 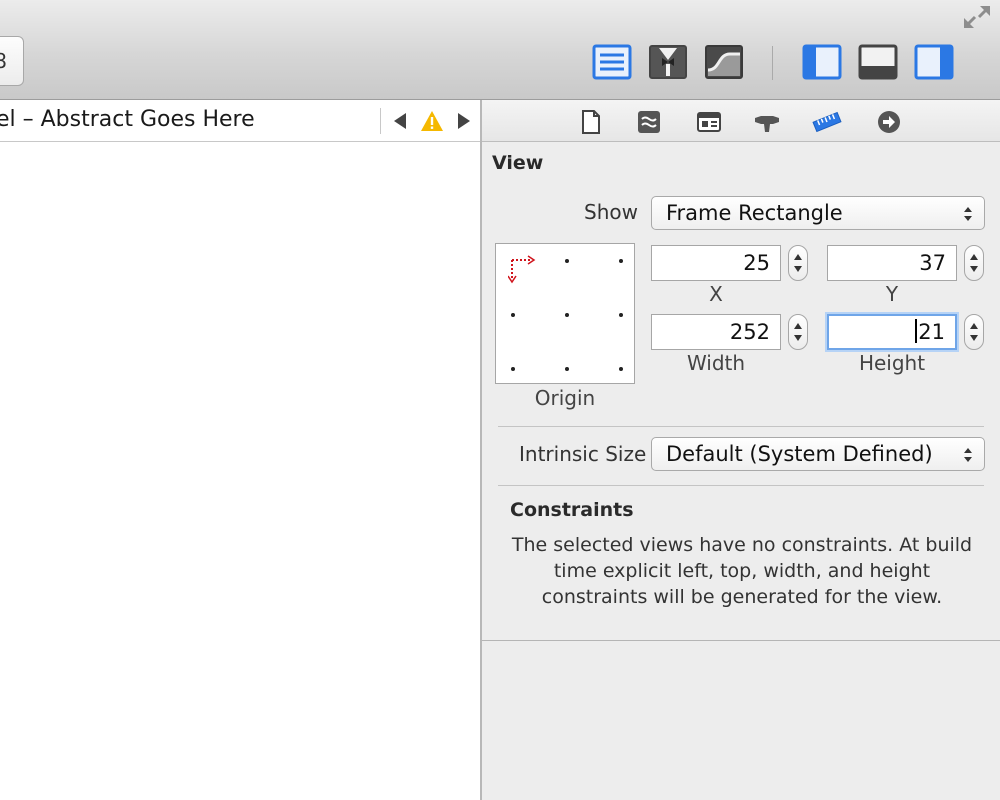 What do you see at coordinates (767, 122) in the screenshot?
I see `attributes-inspector-icon` at bounding box center [767, 122].